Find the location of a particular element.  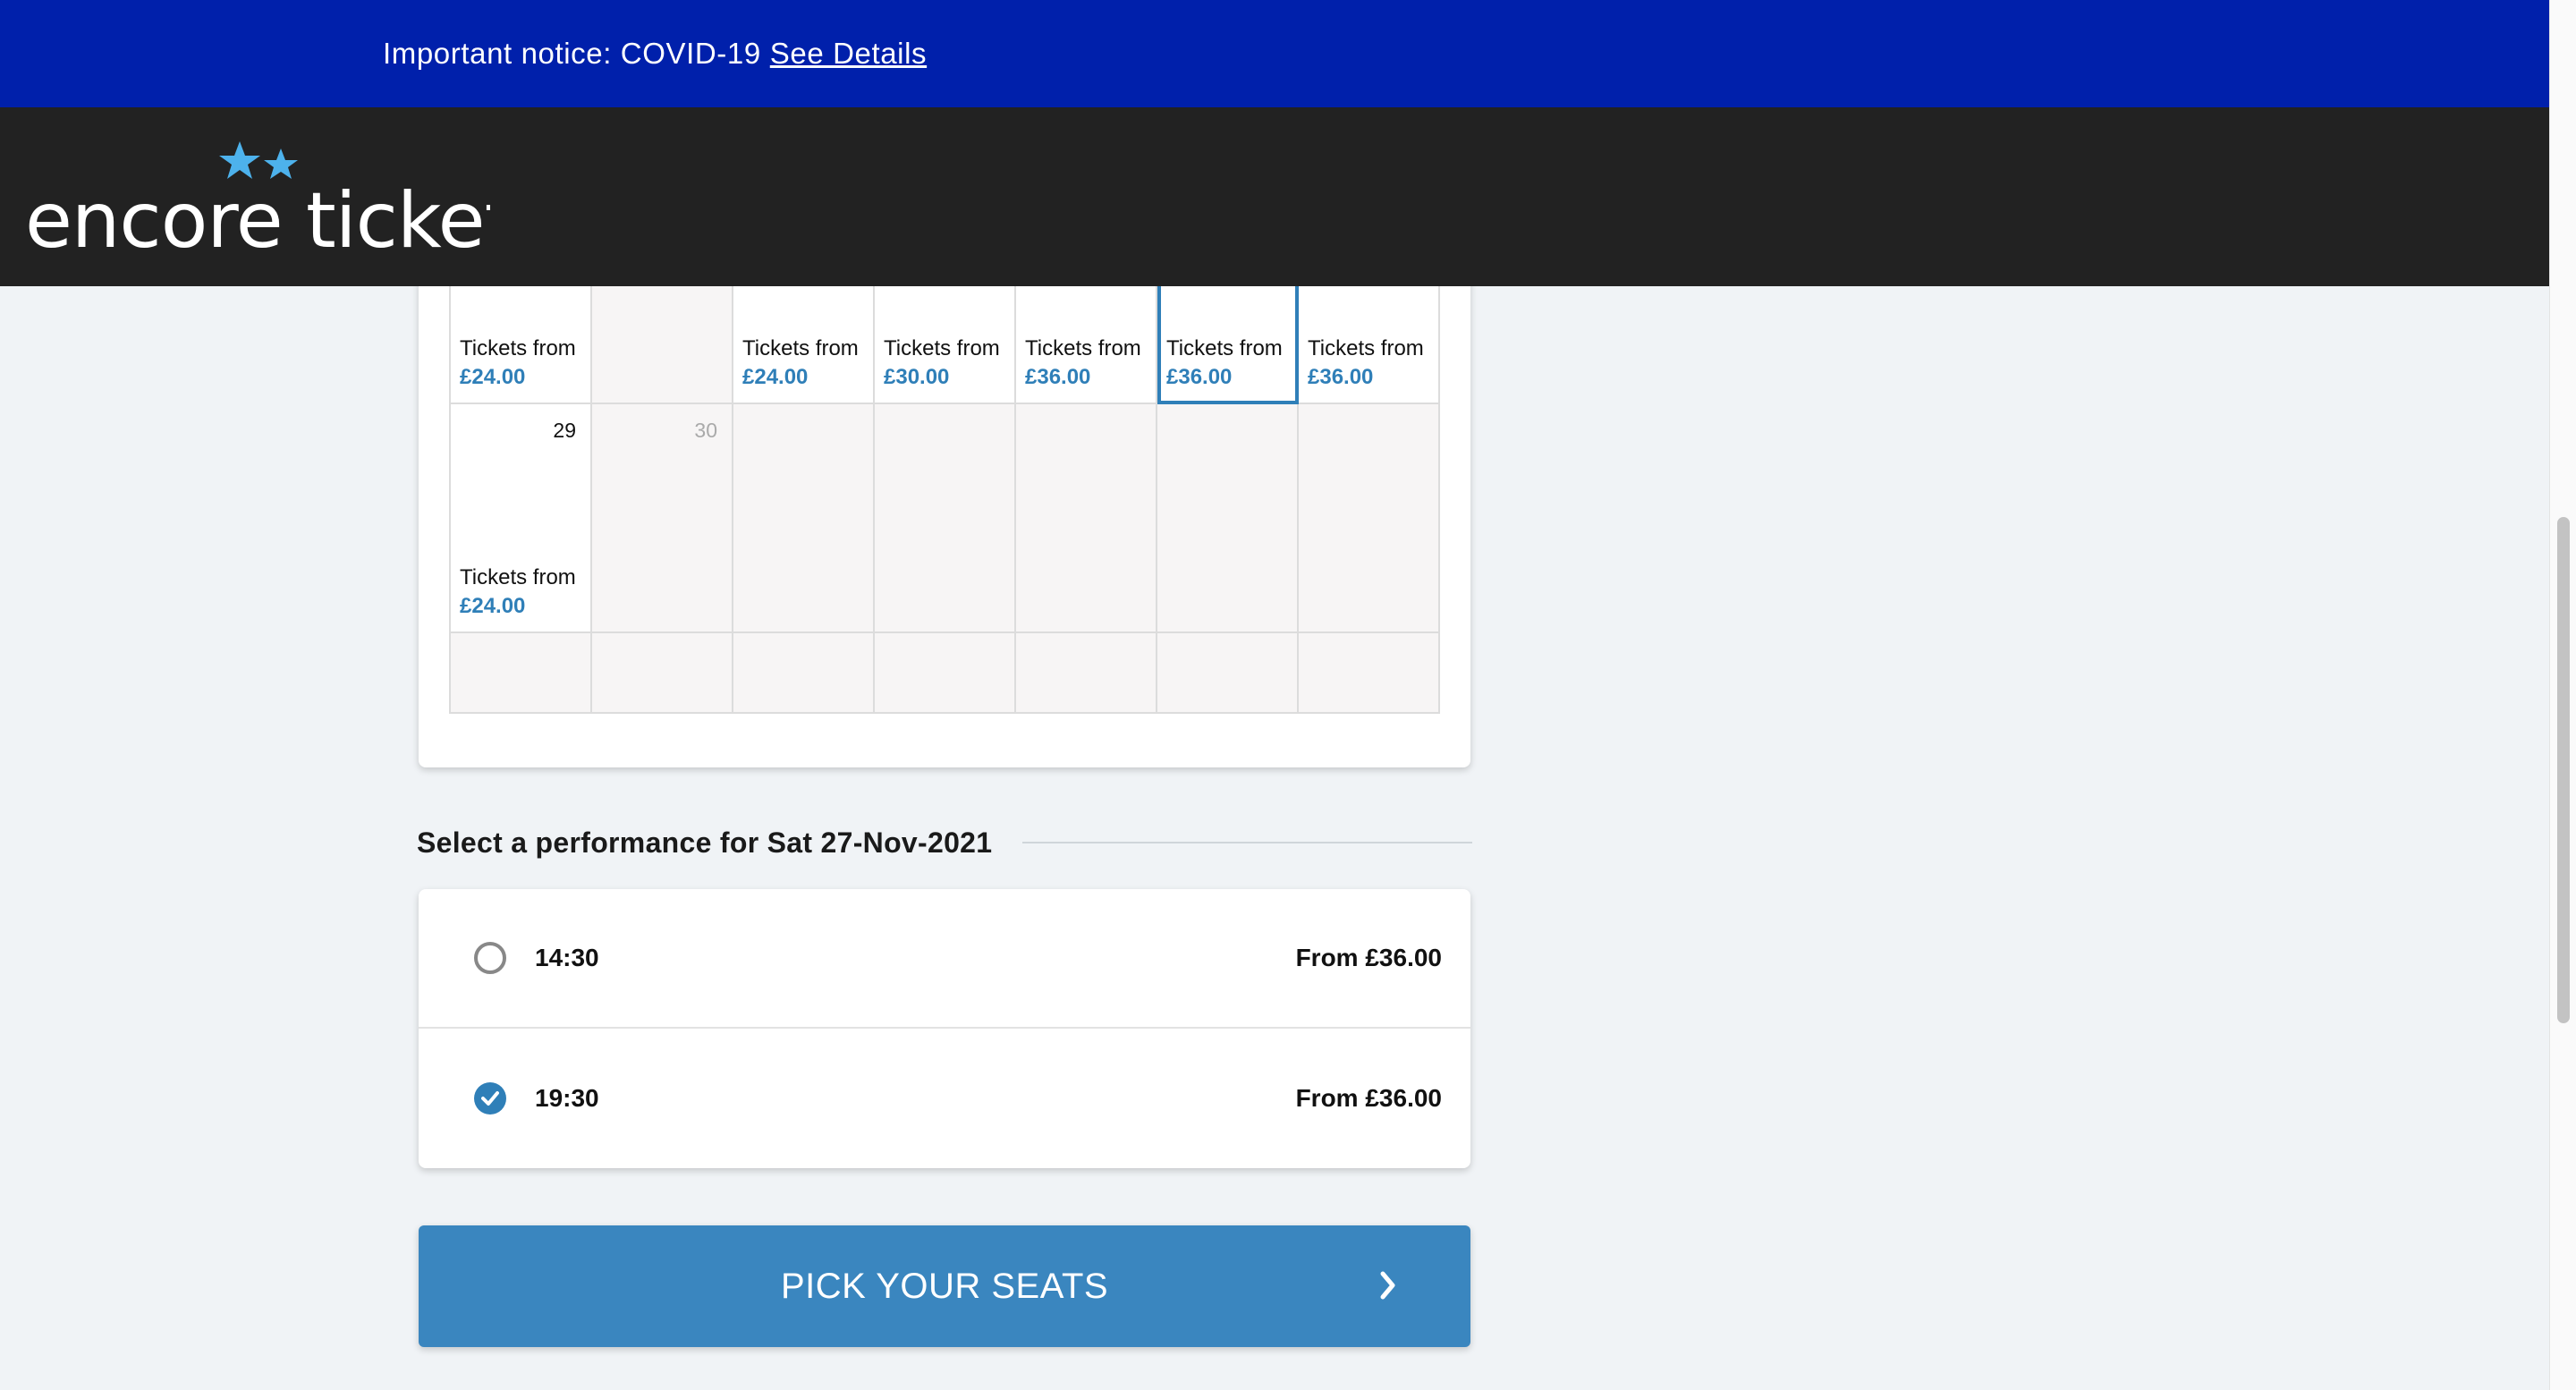

calendar-day-cell: 29 Tickets from £24.00 is located at coordinates (521, 518).